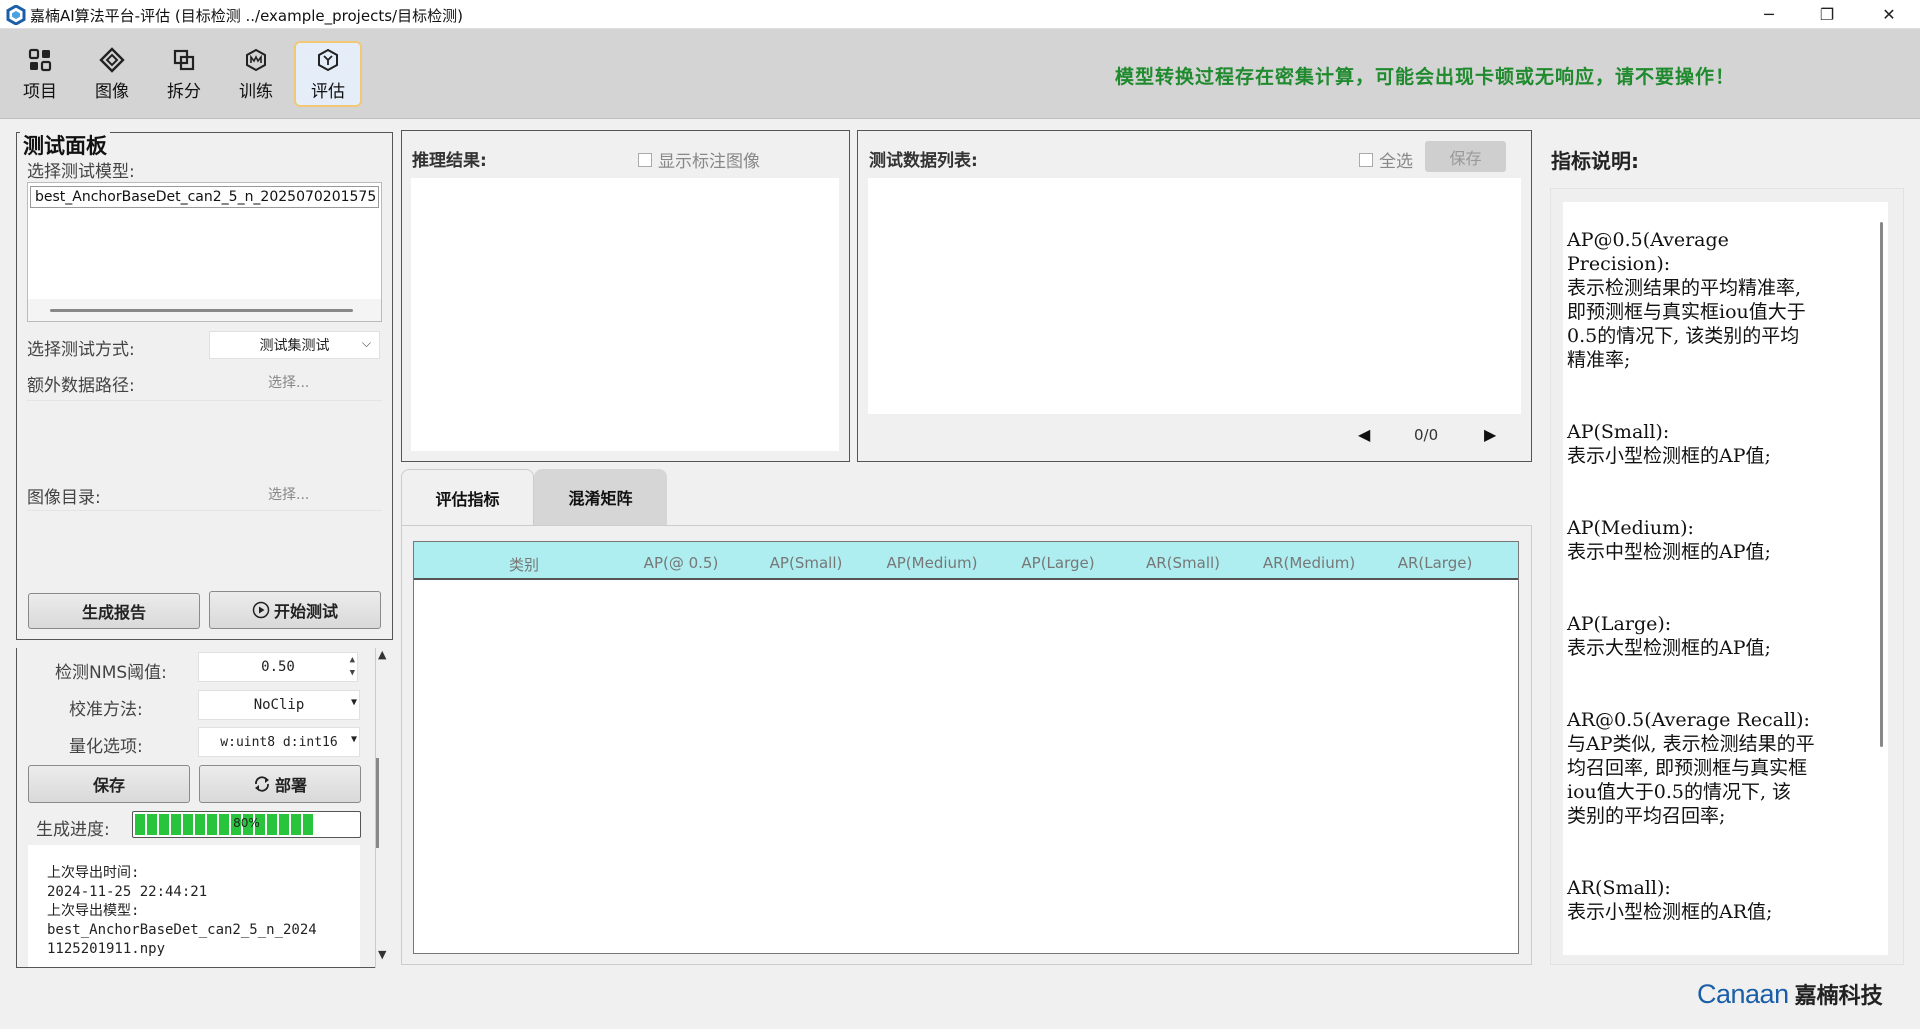 This screenshot has width=1920, height=1029. I want to click on hscroll-thumb, so click(201, 310).